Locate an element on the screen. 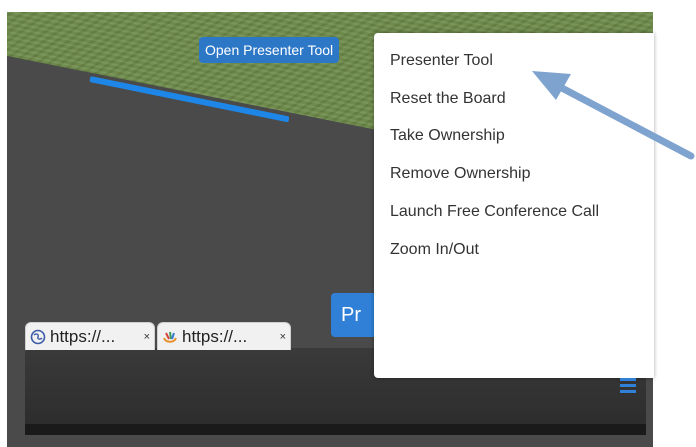 The image size is (696, 447). annotation-arrow-icon is located at coordinates (613, 115).